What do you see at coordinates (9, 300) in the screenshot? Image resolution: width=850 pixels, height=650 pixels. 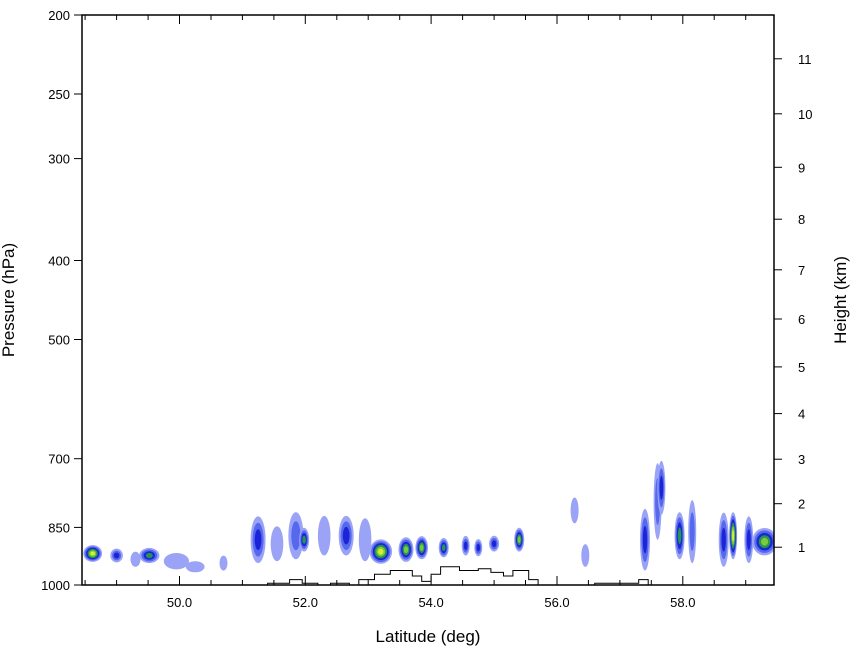 I see `left-axis-title: Pressure (hPa)` at bounding box center [9, 300].